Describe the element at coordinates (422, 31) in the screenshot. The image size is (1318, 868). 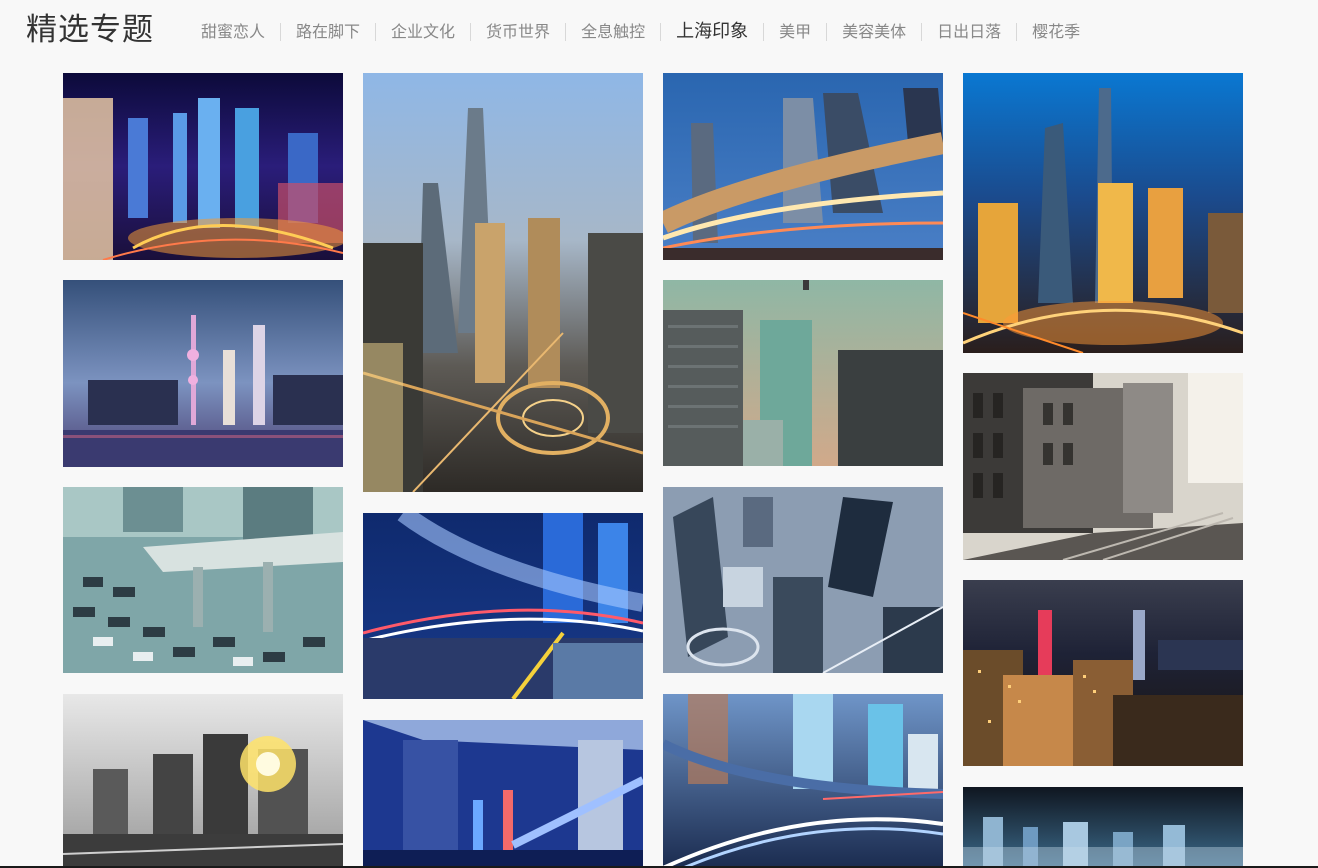
I see `tab-corporate-culture: 企业文化` at that location.